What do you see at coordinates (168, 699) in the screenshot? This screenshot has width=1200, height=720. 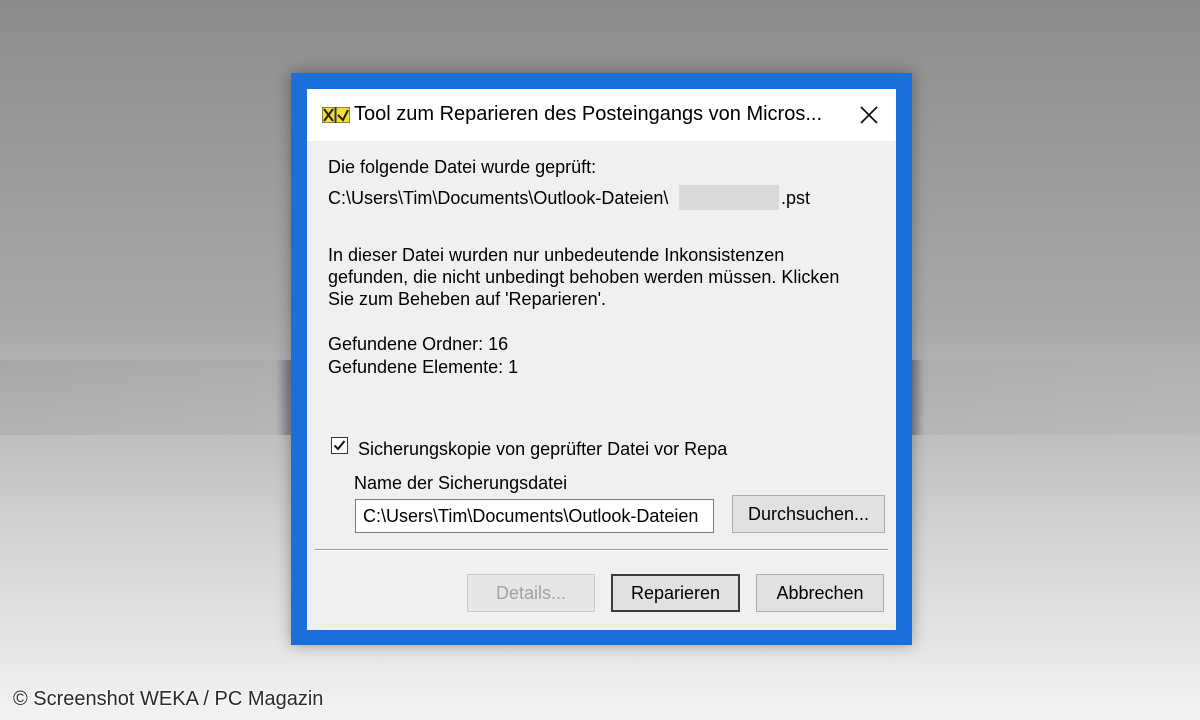 I see `copyright-watermark: © Screenshot WEKA / PC Magazin` at bounding box center [168, 699].